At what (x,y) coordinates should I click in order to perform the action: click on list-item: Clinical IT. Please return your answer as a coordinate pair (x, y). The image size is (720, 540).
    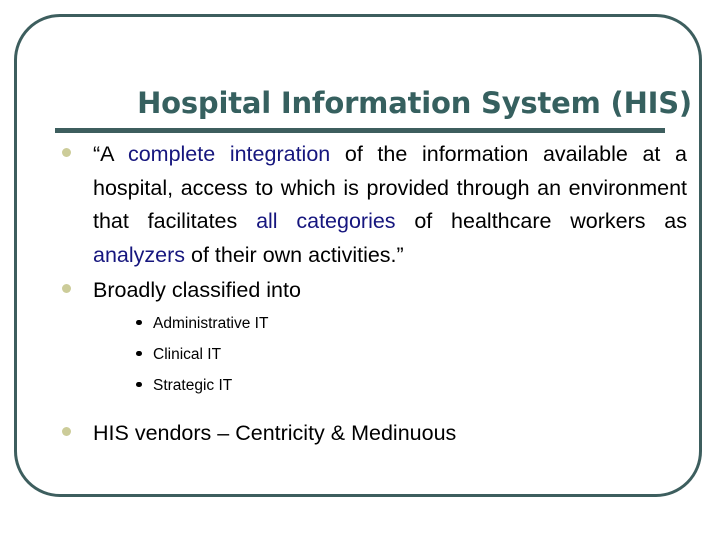
    Looking at the image, I should click on (406, 354).